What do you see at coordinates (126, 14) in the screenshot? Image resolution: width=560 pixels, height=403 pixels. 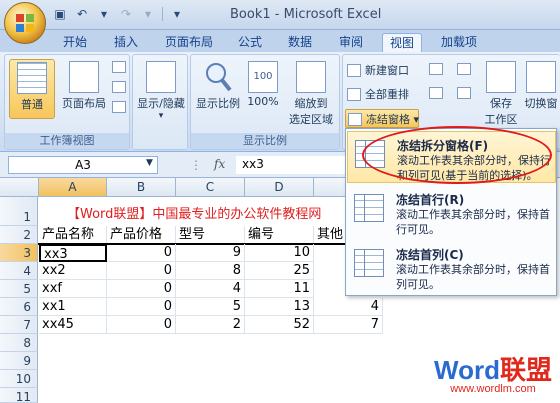 I see `redo-icon: ↷` at bounding box center [126, 14].